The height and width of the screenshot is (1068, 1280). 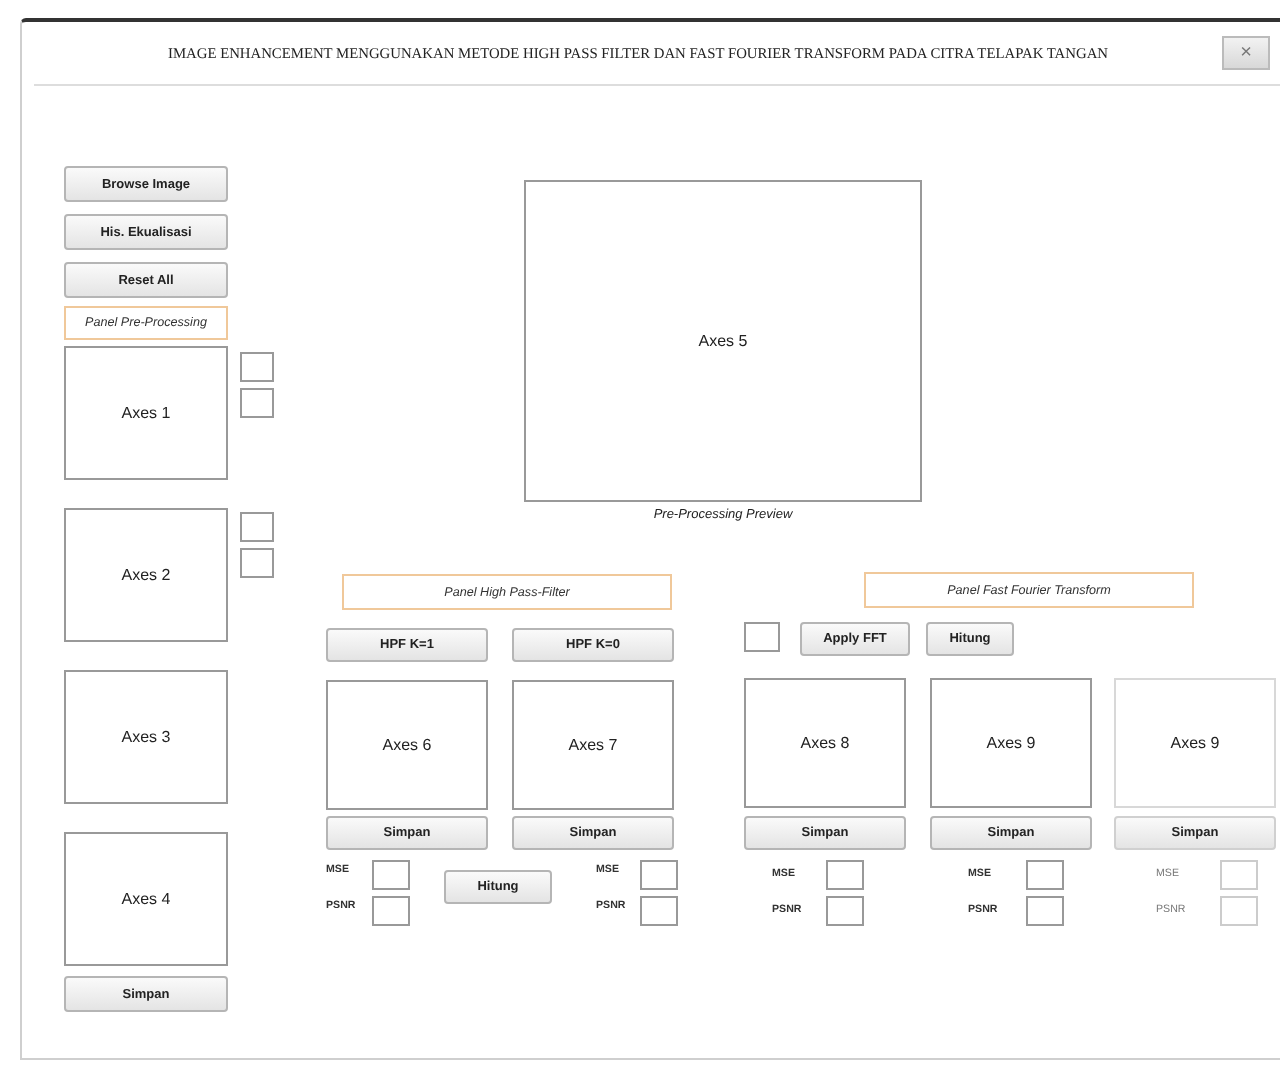 I want to click on close-button: ×, so click(x=1246, y=53).